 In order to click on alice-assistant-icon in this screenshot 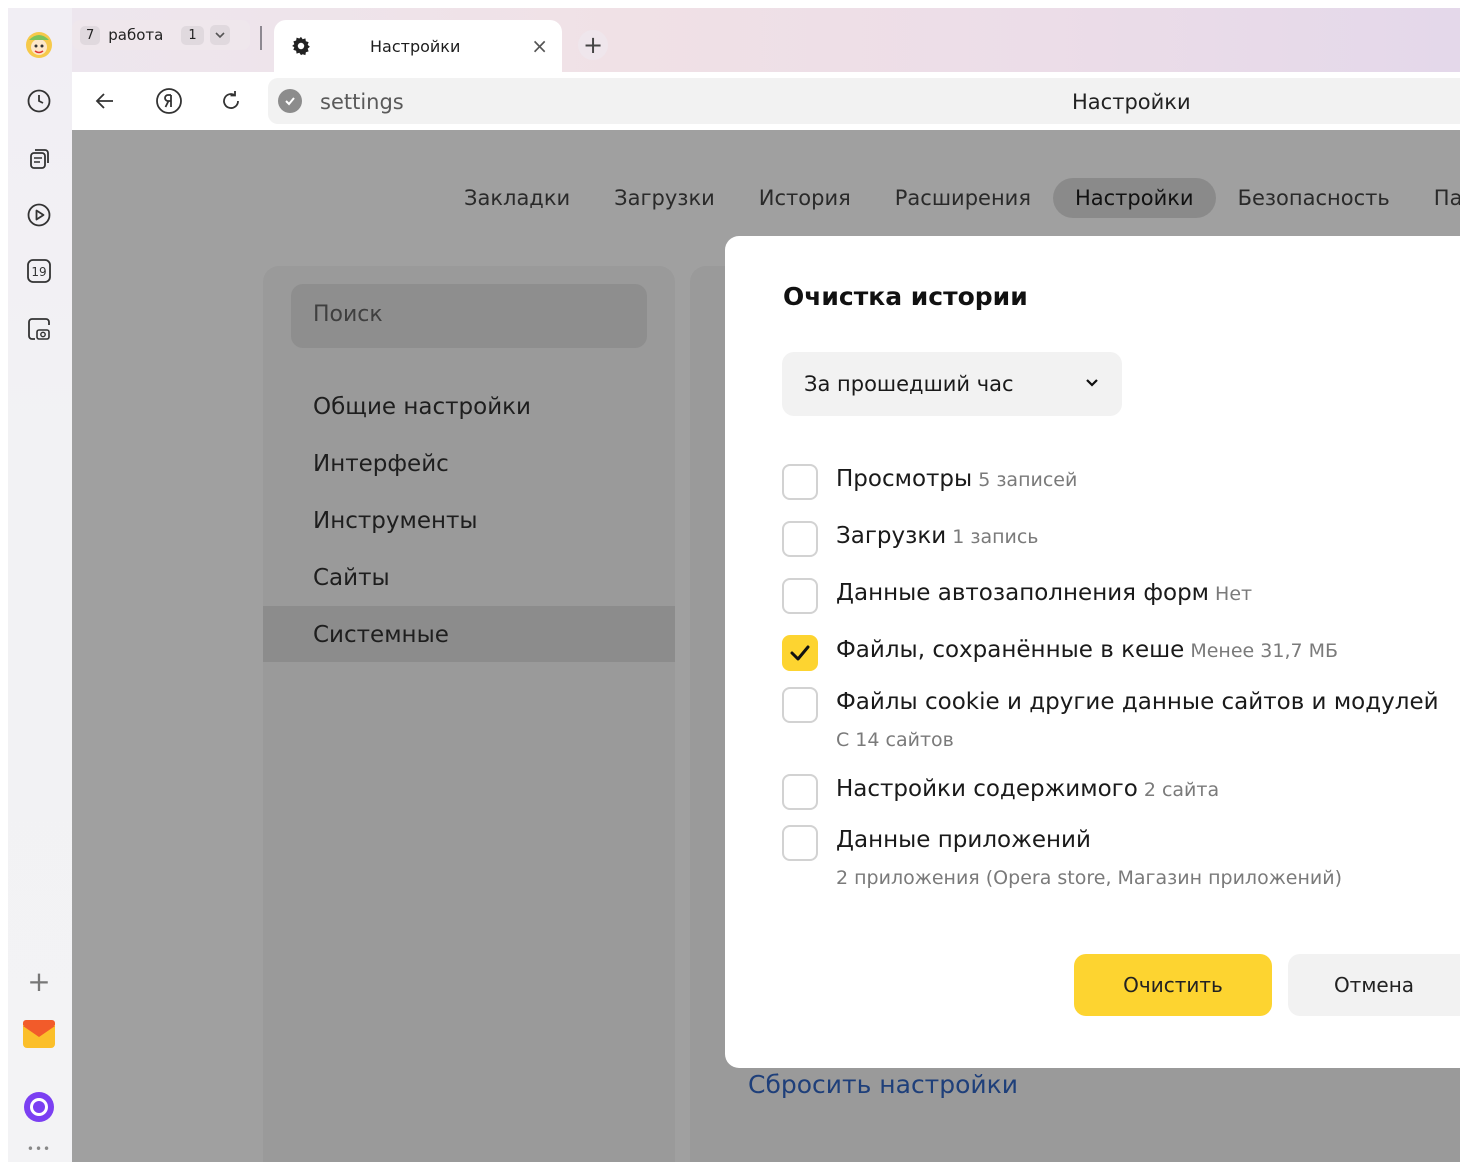, I will do `click(39, 1107)`.